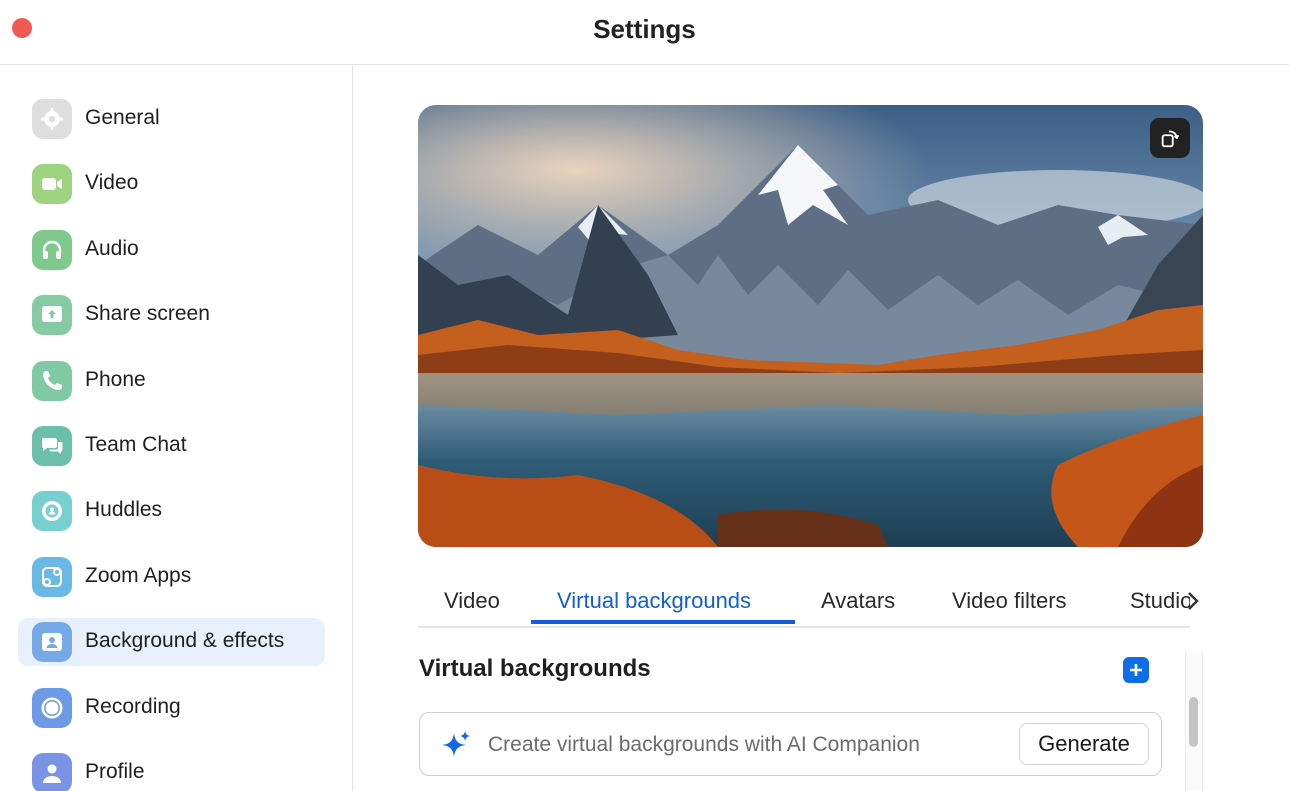 This screenshot has width=1289, height=791. I want to click on sidebar-item-label: Audio, so click(112, 248).